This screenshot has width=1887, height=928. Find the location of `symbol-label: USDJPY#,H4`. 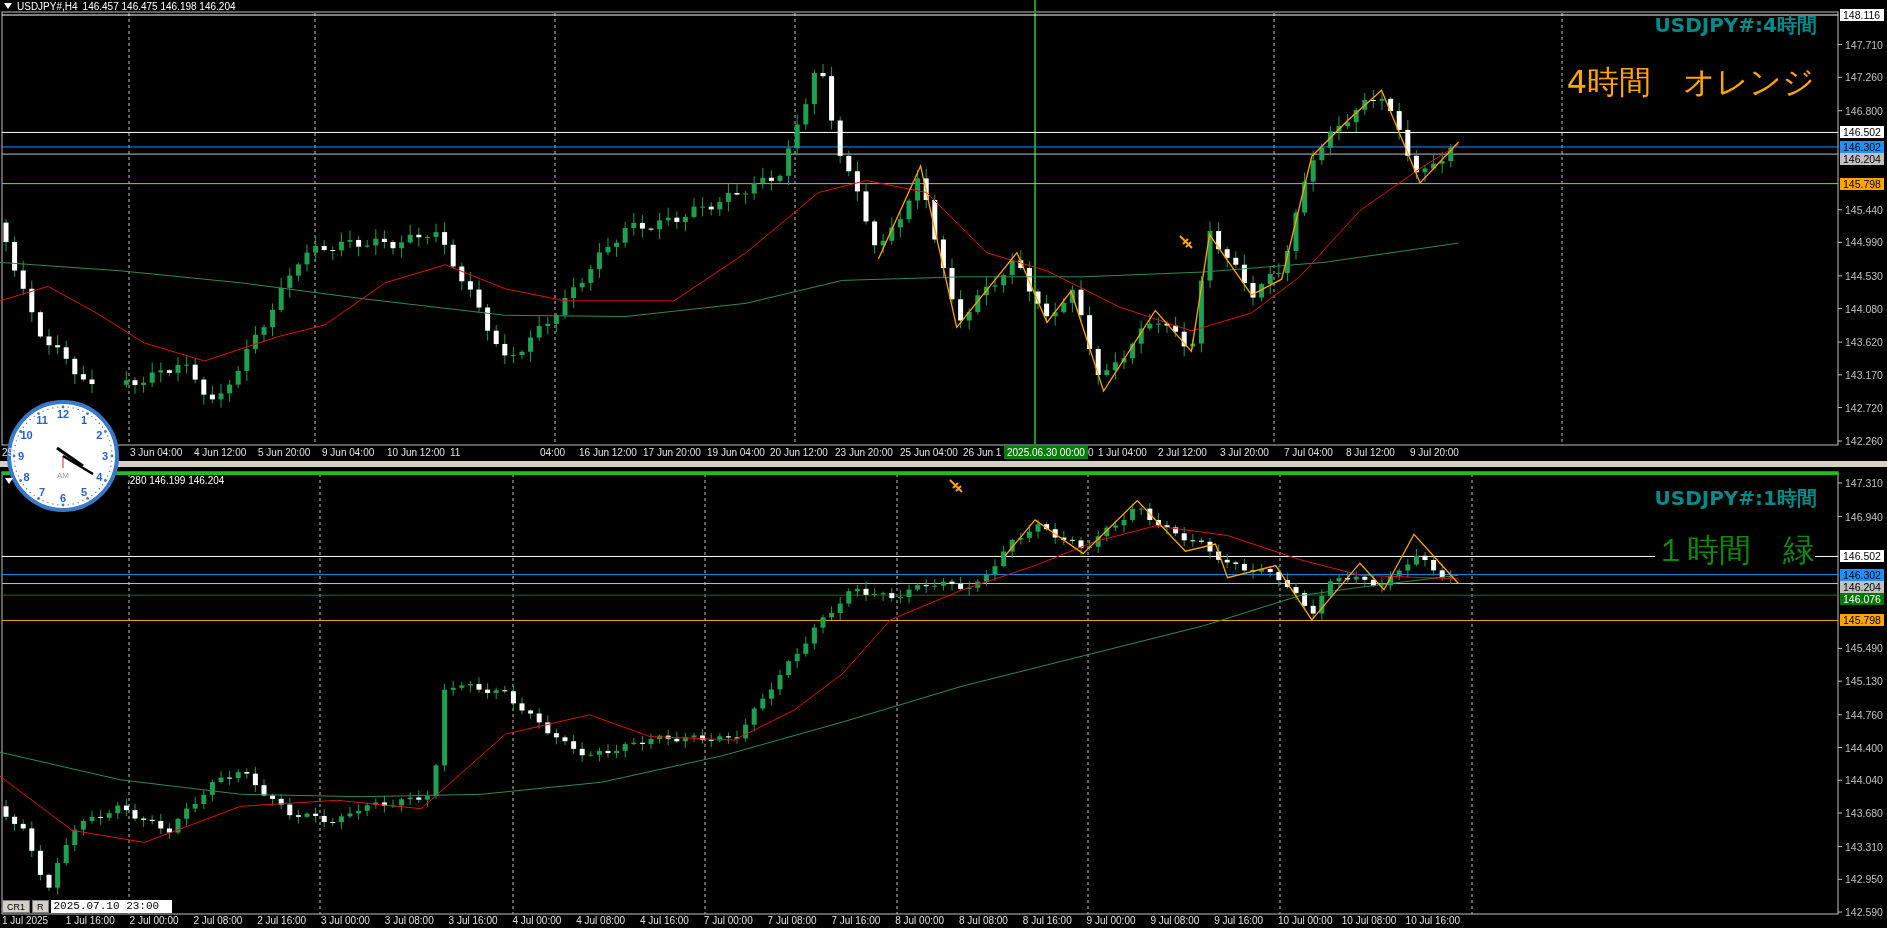

symbol-label: USDJPY#,H4 is located at coordinates (47, 6).